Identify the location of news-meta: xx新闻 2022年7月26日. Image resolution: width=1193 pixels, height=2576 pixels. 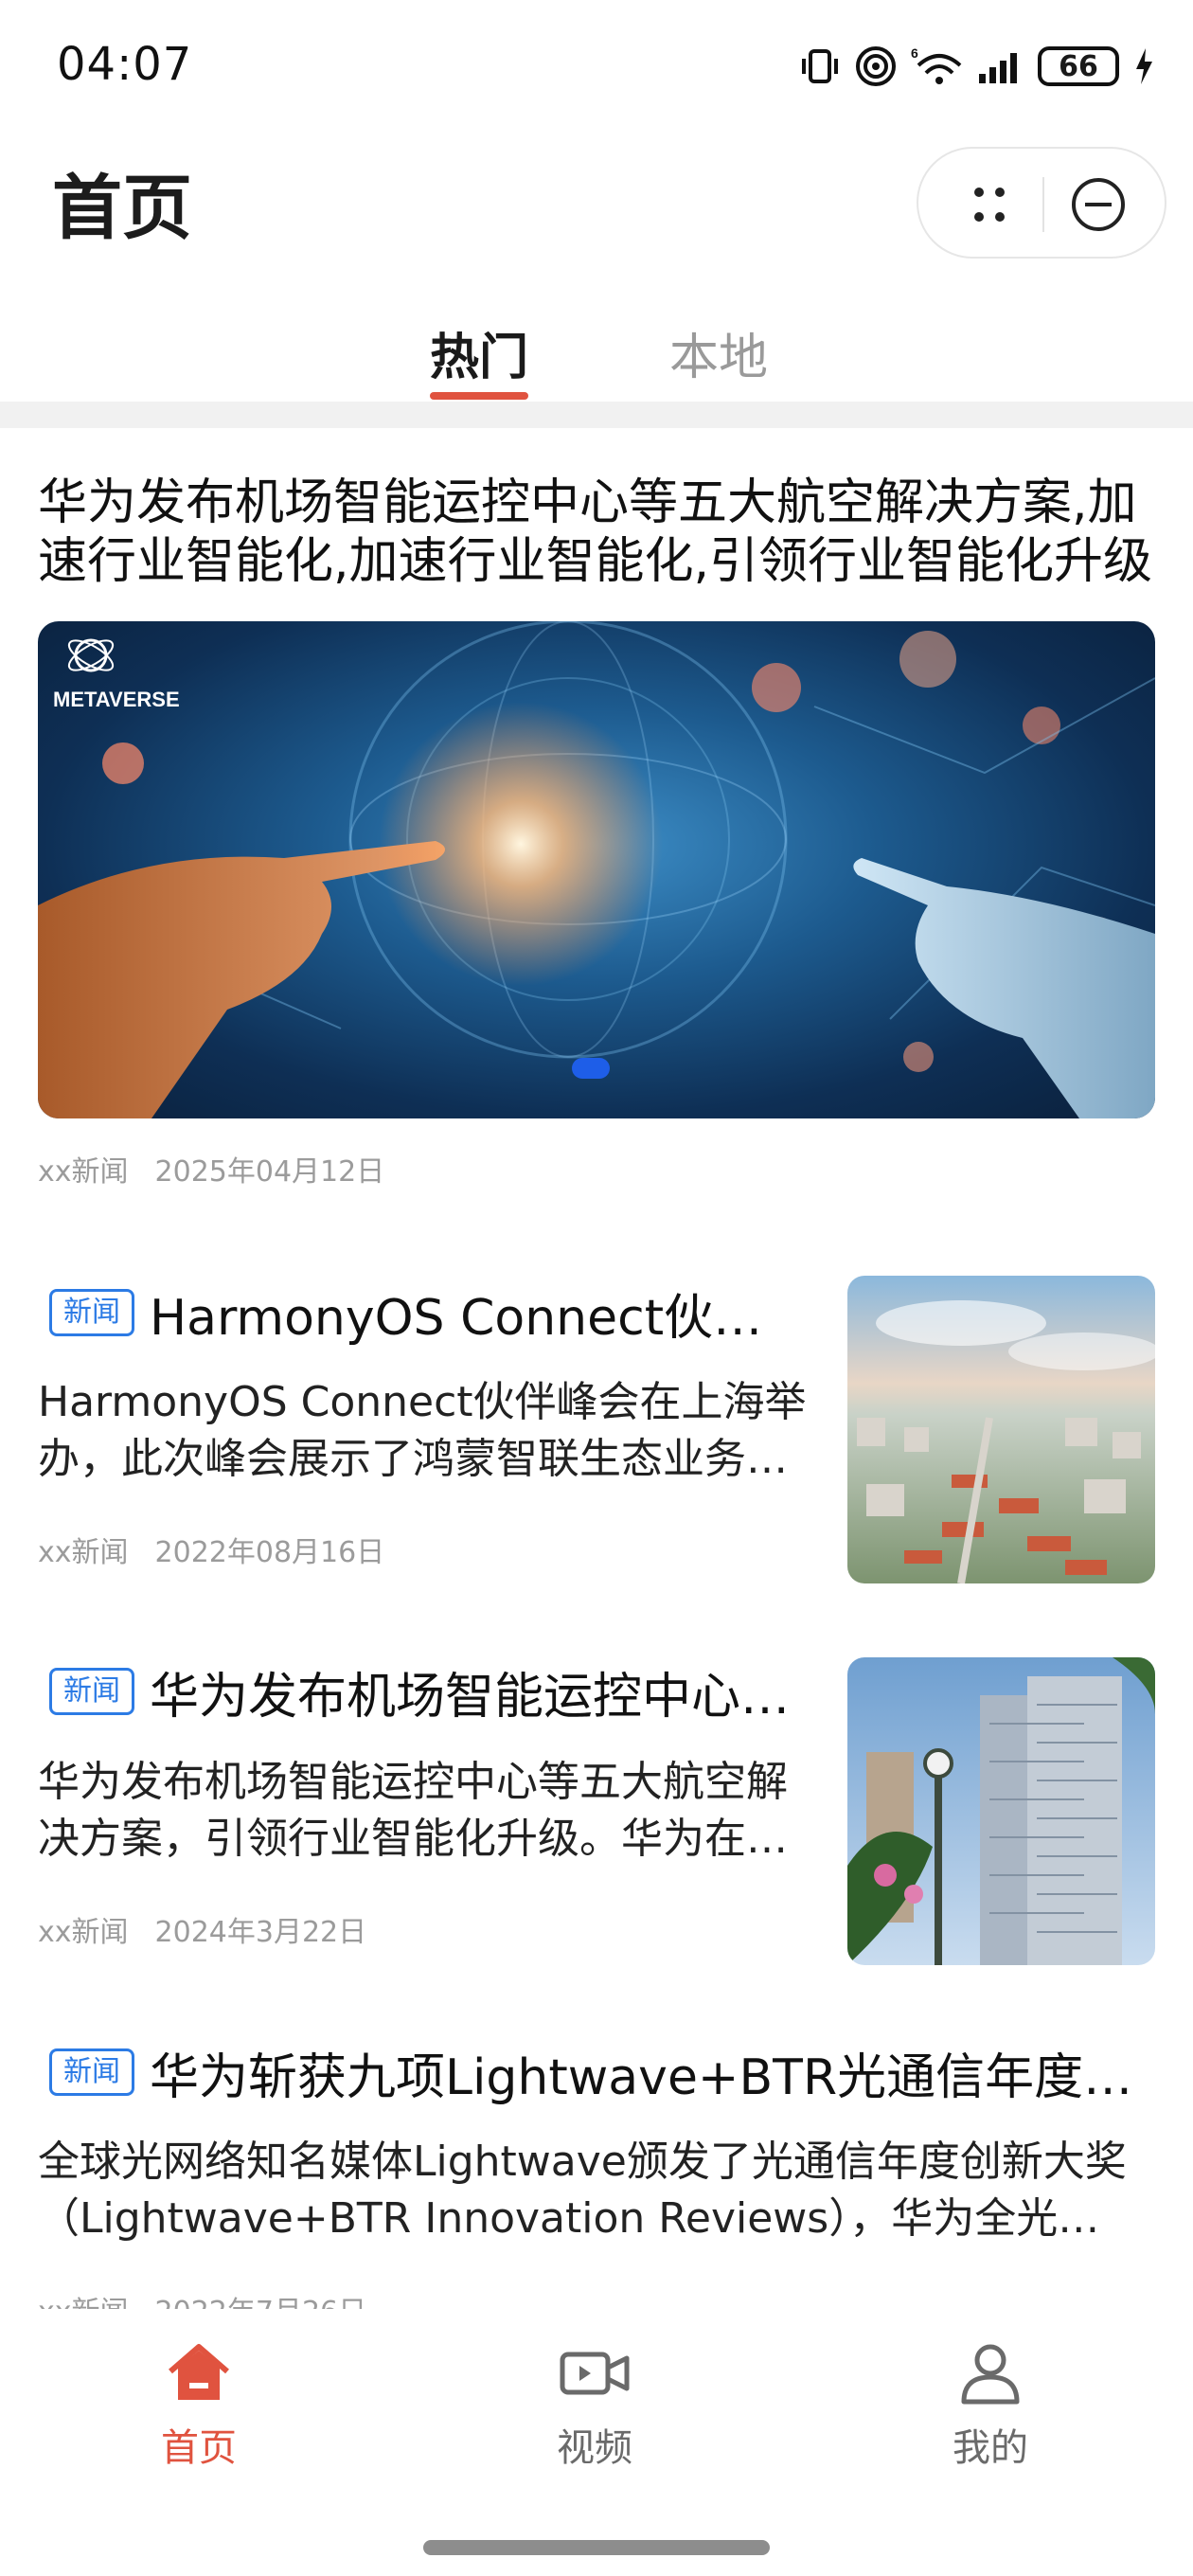
(202, 2298).